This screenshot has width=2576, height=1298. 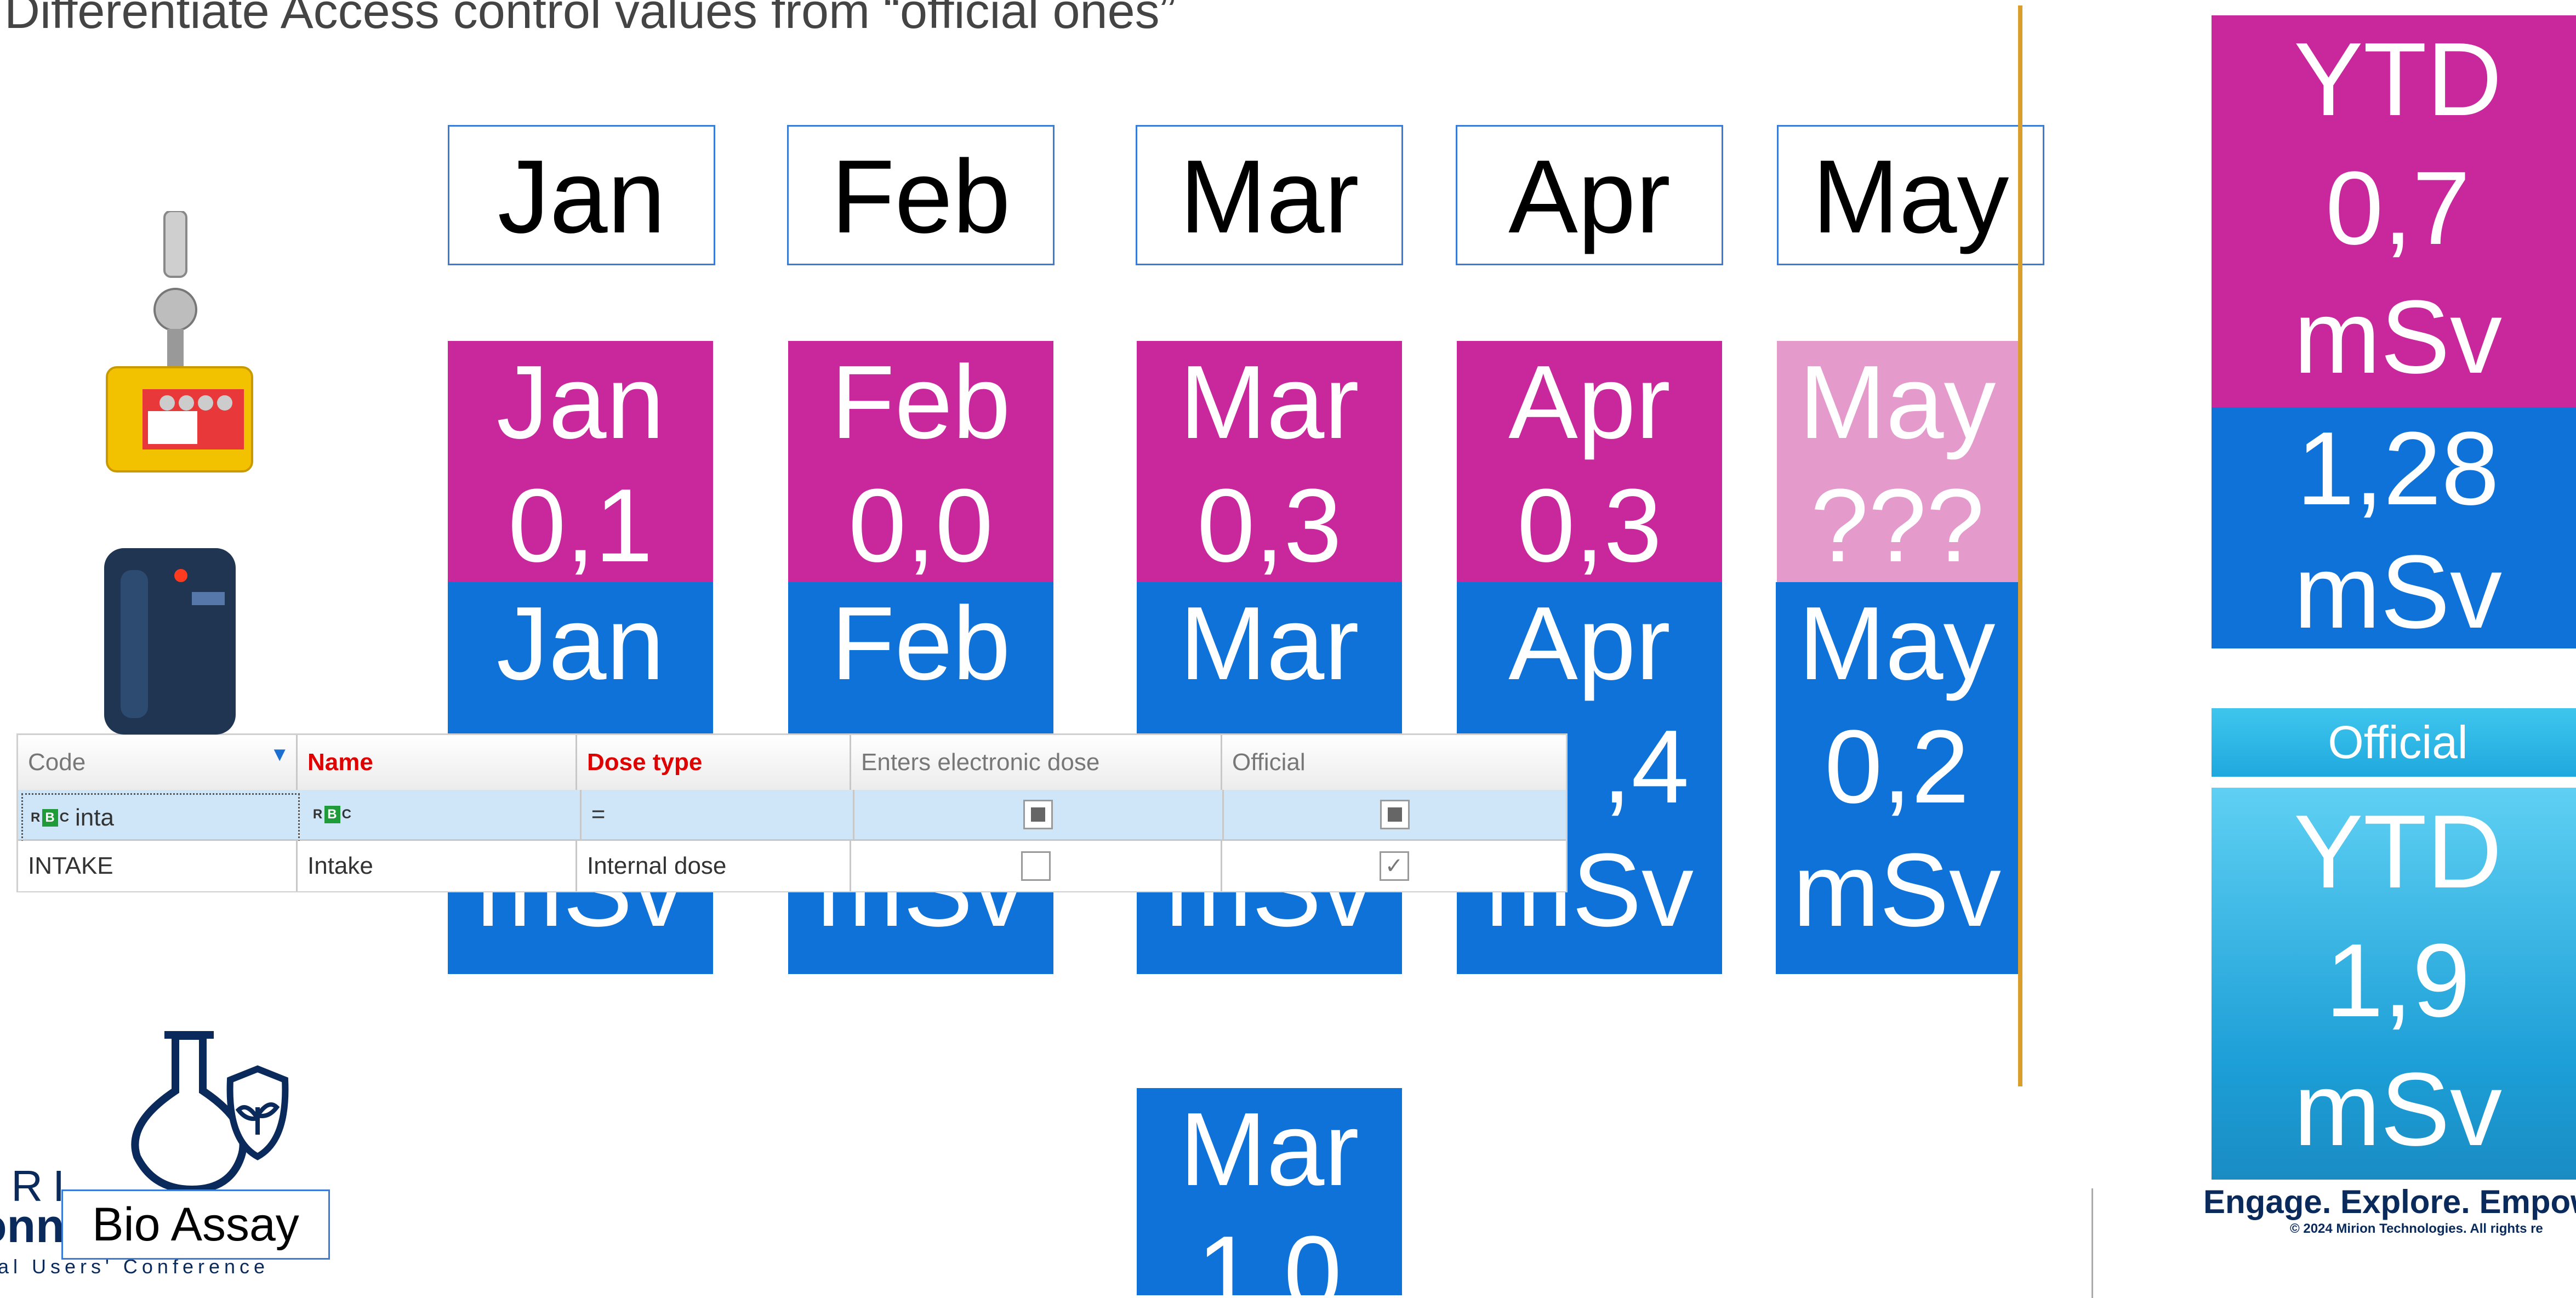 I want to click on tile-value: 0,1, so click(x=580, y=525).